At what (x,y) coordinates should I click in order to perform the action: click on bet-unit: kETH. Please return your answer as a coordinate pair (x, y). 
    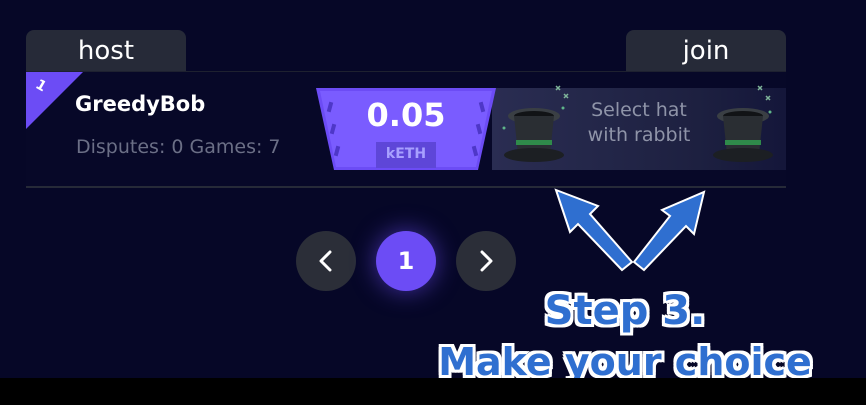
    Looking at the image, I should click on (406, 154).